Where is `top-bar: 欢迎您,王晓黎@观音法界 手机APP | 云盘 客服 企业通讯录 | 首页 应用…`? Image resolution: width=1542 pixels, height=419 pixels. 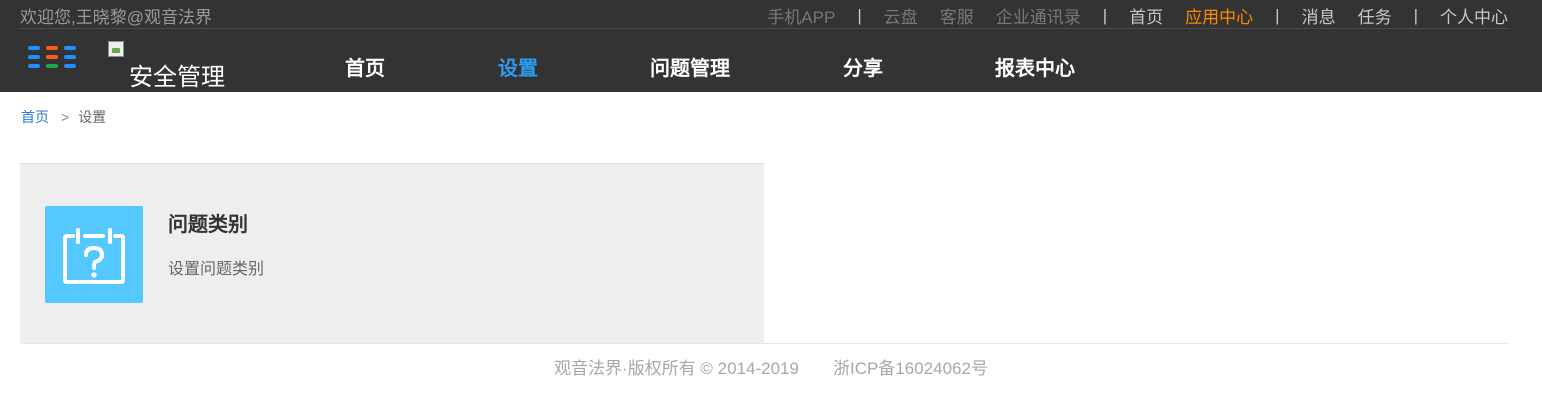 top-bar: 欢迎您,王晓黎@观音法界 手机APP | 云盘 客服 企业通讯录 | 首页 应用… is located at coordinates (764, 14).